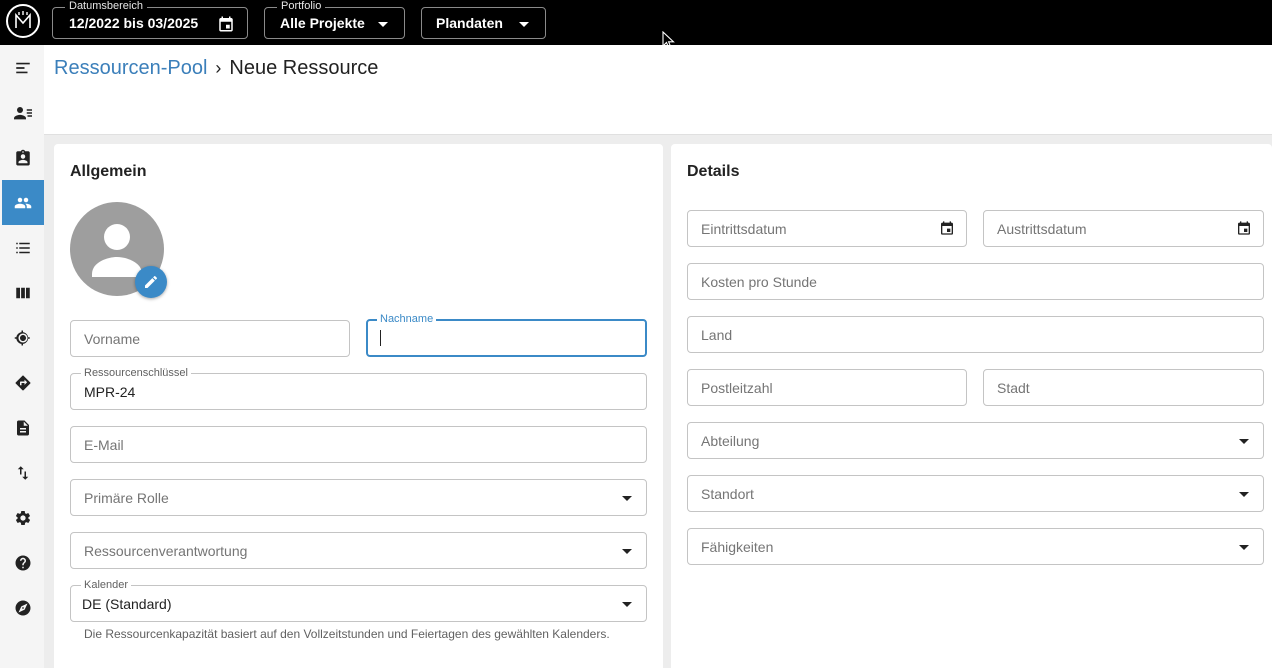  Describe the element at coordinates (975, 281) in the screenshot. I see `cost-per-hour-field: Kosten pro Stunde` at that location.